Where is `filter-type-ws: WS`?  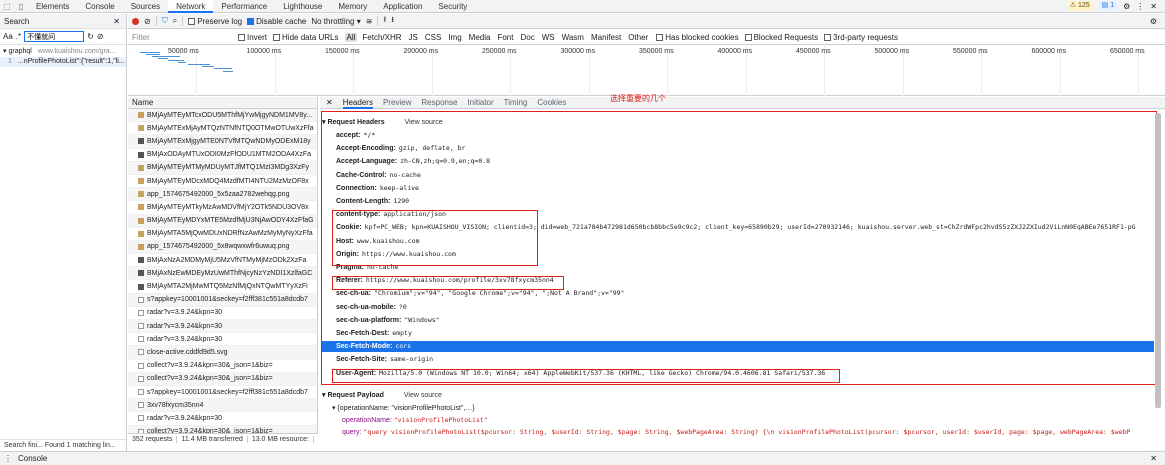
filter-type-ws: WS is located at coordinates (548, 37).